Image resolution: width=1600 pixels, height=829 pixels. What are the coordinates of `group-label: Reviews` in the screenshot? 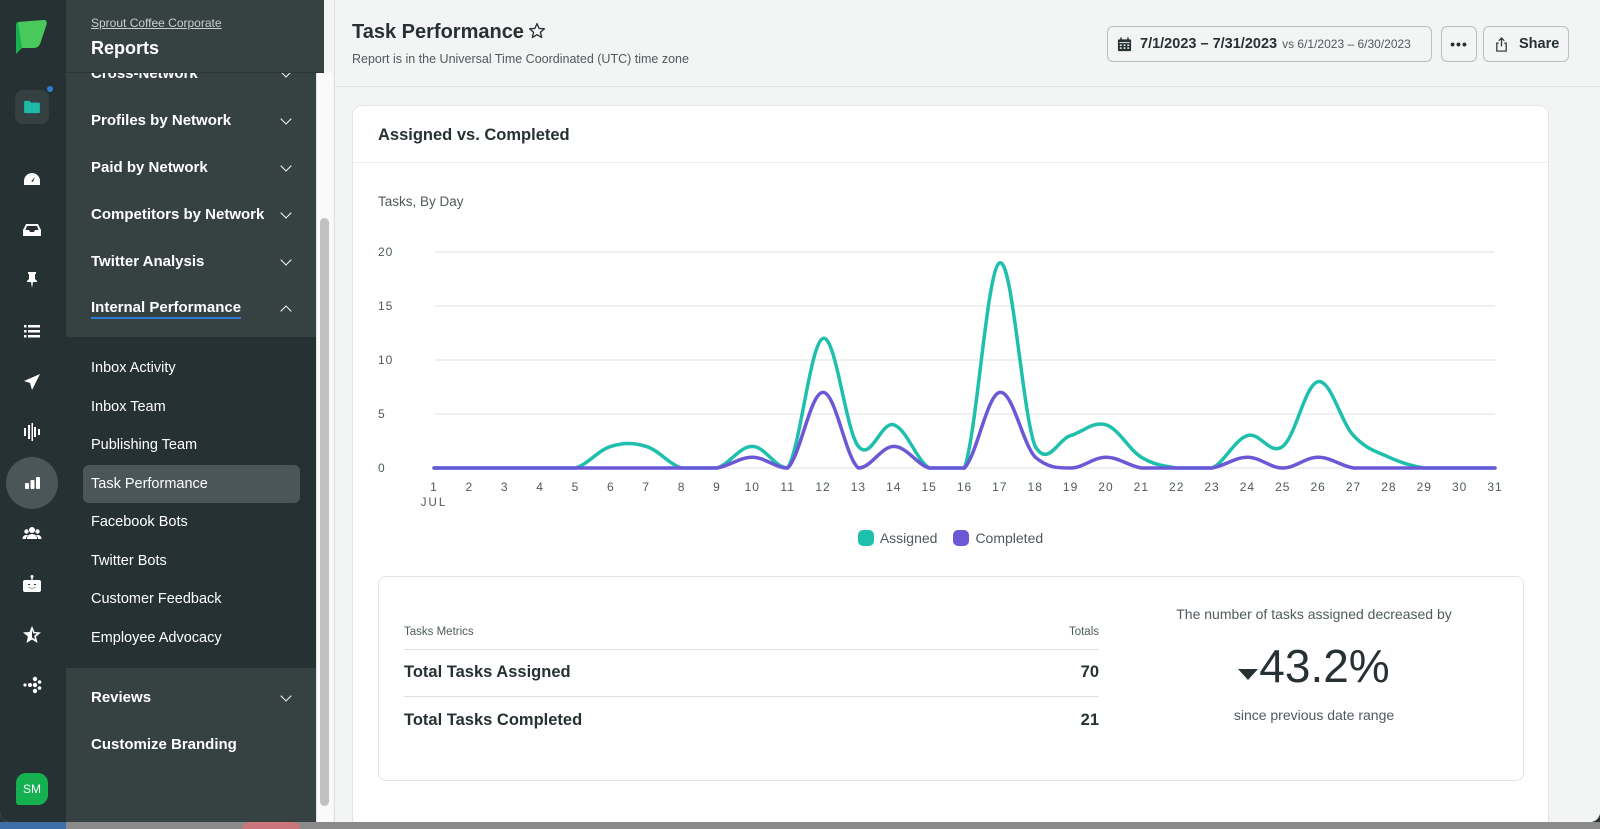 It's located at (121, 697).